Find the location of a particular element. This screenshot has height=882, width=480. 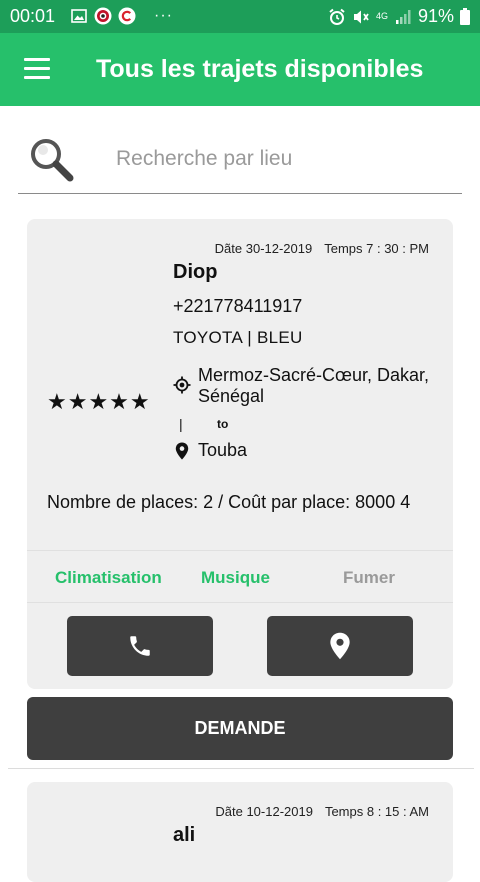

status-bar: 00:01 ··· 4G 91% is located at coordinates (240, 16).